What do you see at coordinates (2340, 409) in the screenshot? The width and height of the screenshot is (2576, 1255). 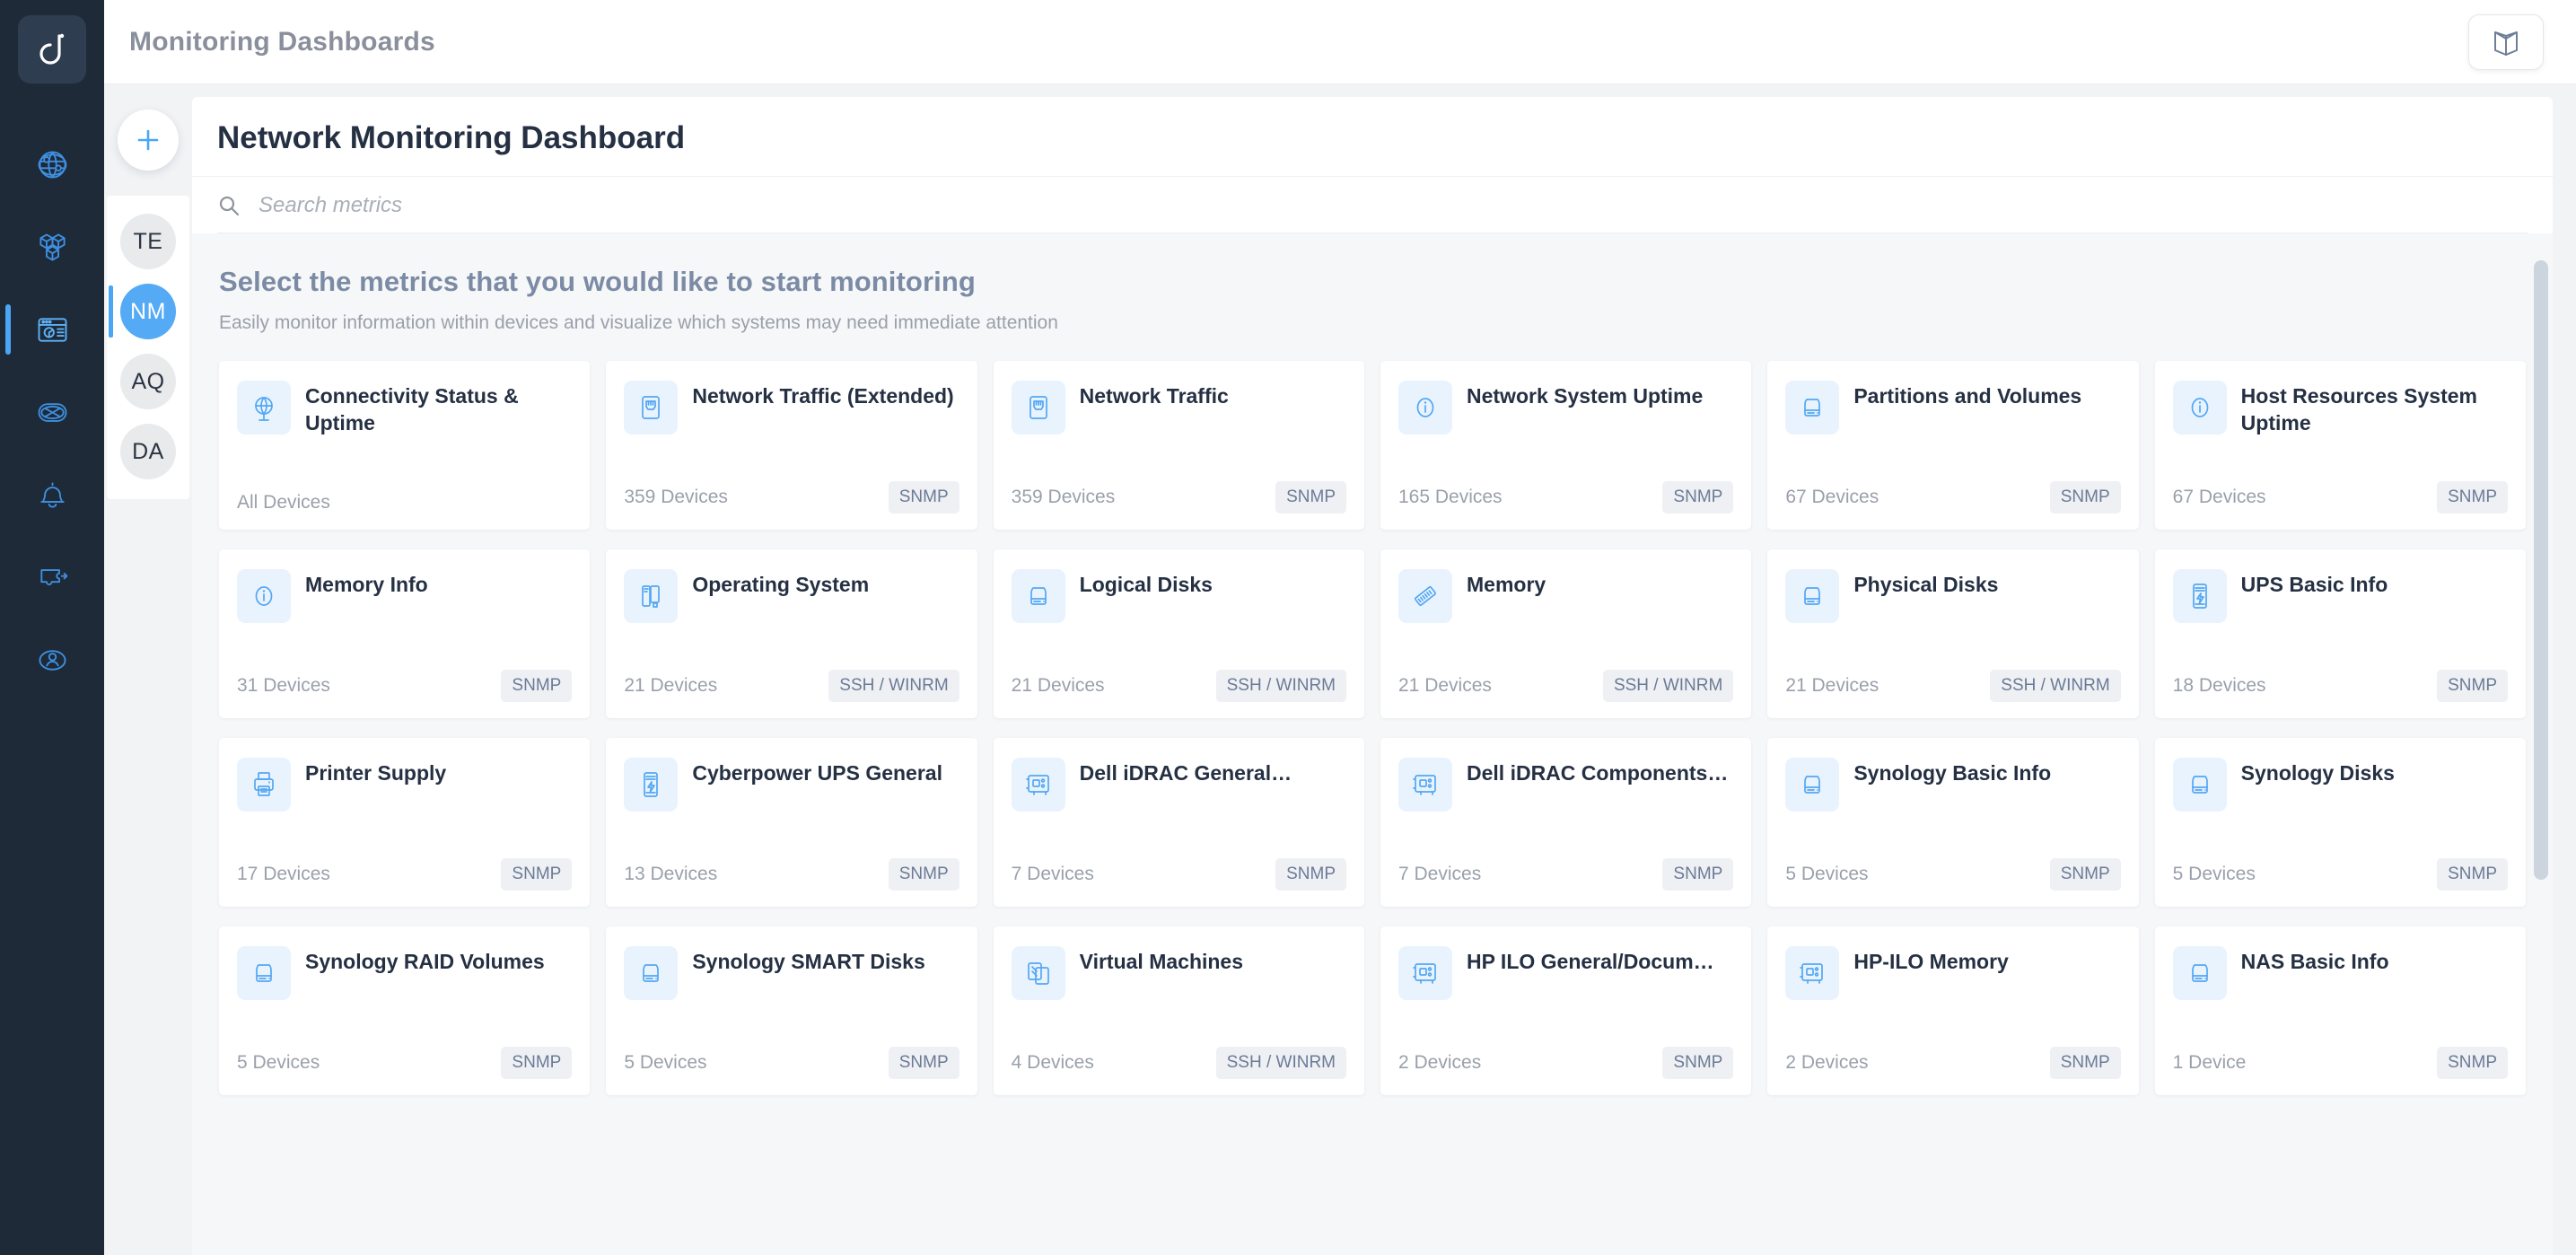 I see `metric-card-top: Host Resources System Uptime` at bounding box center [2340, 409].